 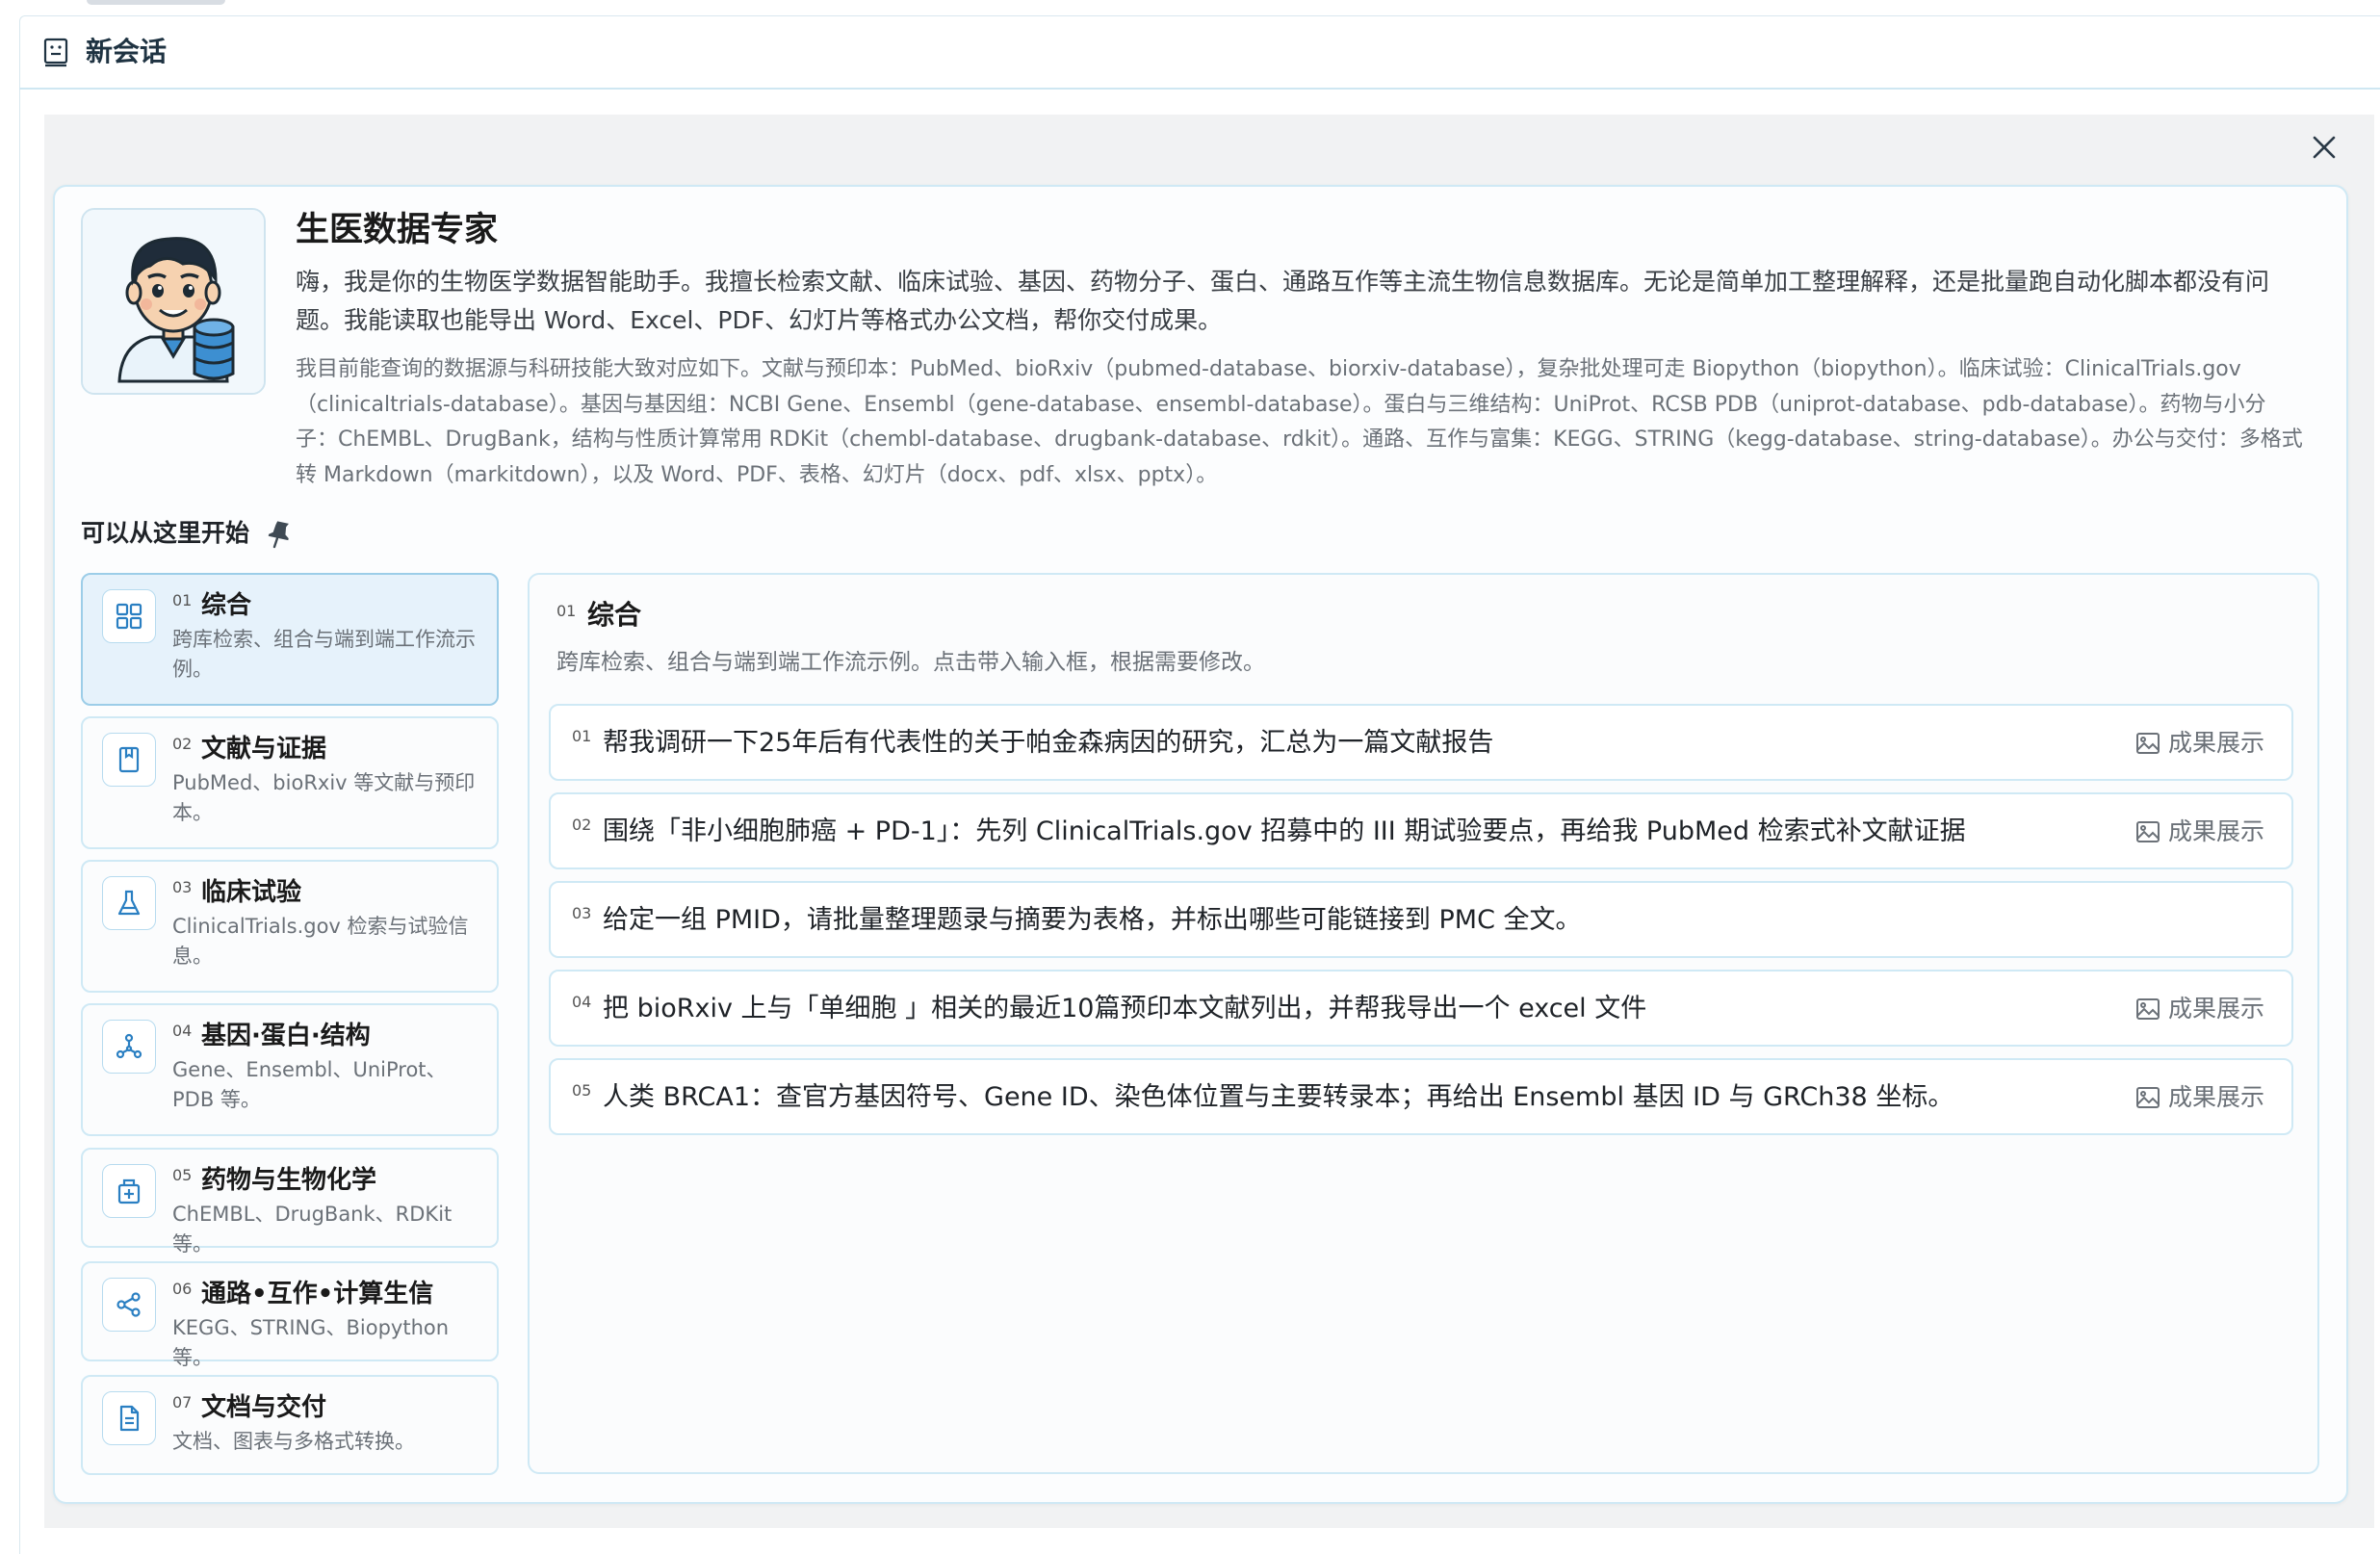 I want to click on category-description: ClinicalTrials.gov 检索与试验信息。, so click(x=321, y=941).